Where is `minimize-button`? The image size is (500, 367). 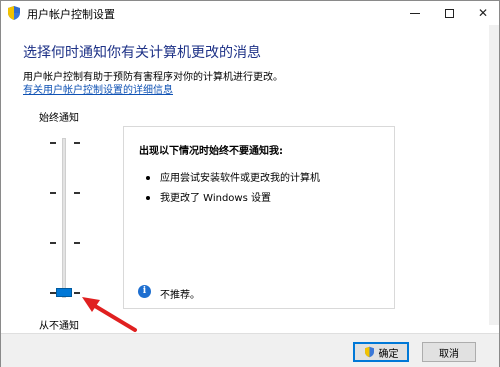 minimize-button is located at coordinates (415, 13).